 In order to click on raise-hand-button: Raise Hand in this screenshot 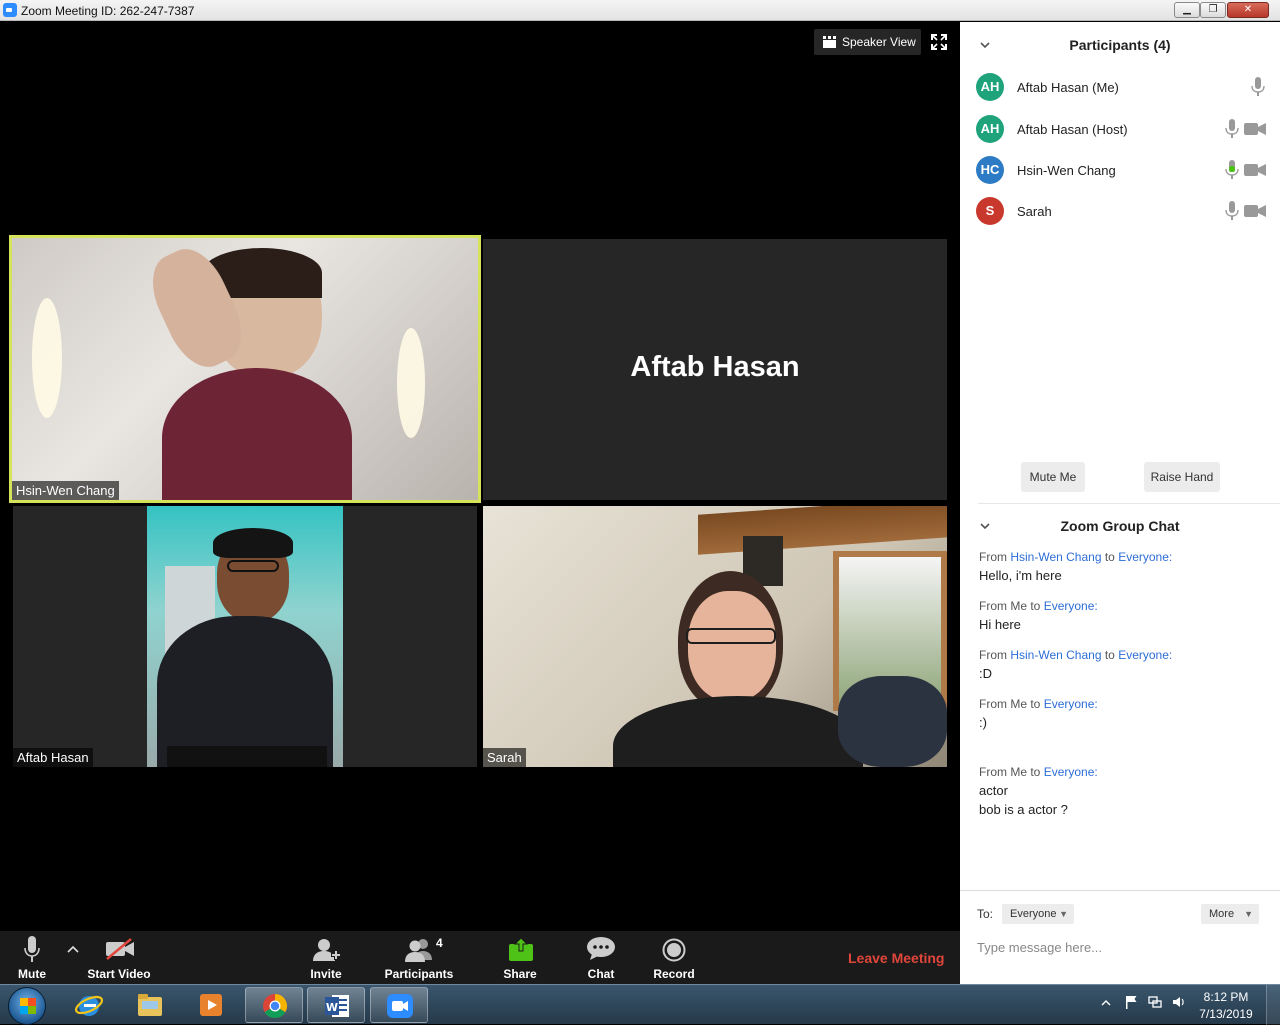, I will do `click(1182, 477)`.